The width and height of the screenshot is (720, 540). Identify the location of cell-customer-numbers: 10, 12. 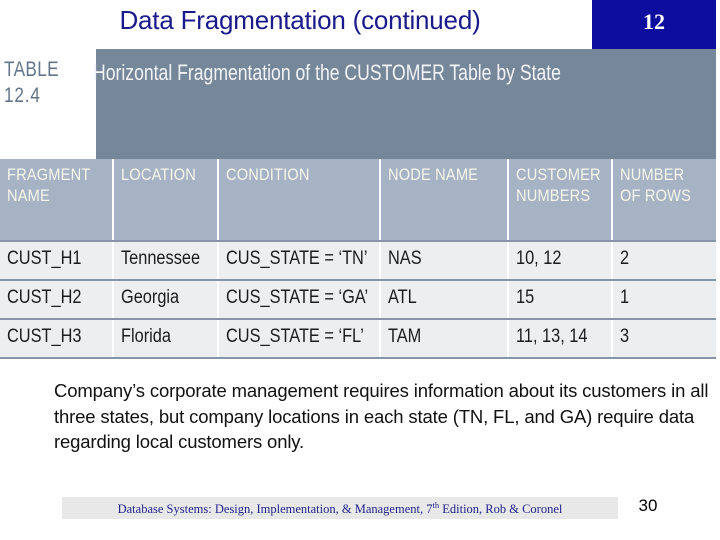
(560, 261).